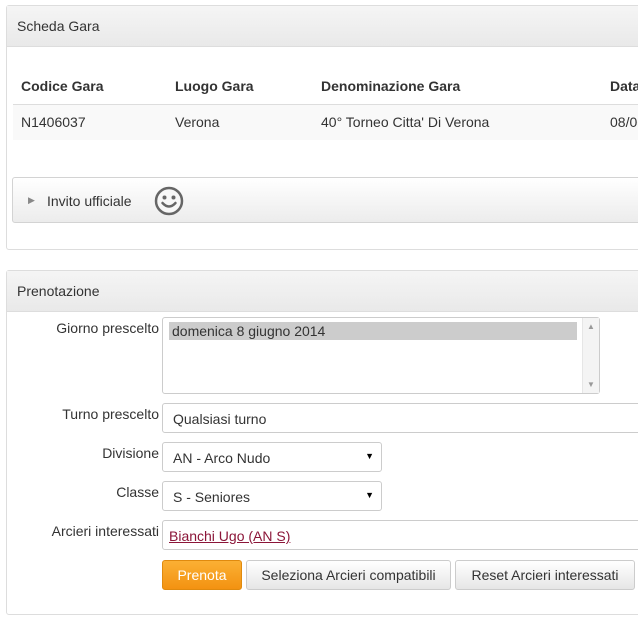 The image size is (638, 620). Describe the element at coordinates (325, 200) in the screenshot. I see `invito-ufficiale-accordion: ▶ Invito ufficiale` at that location.